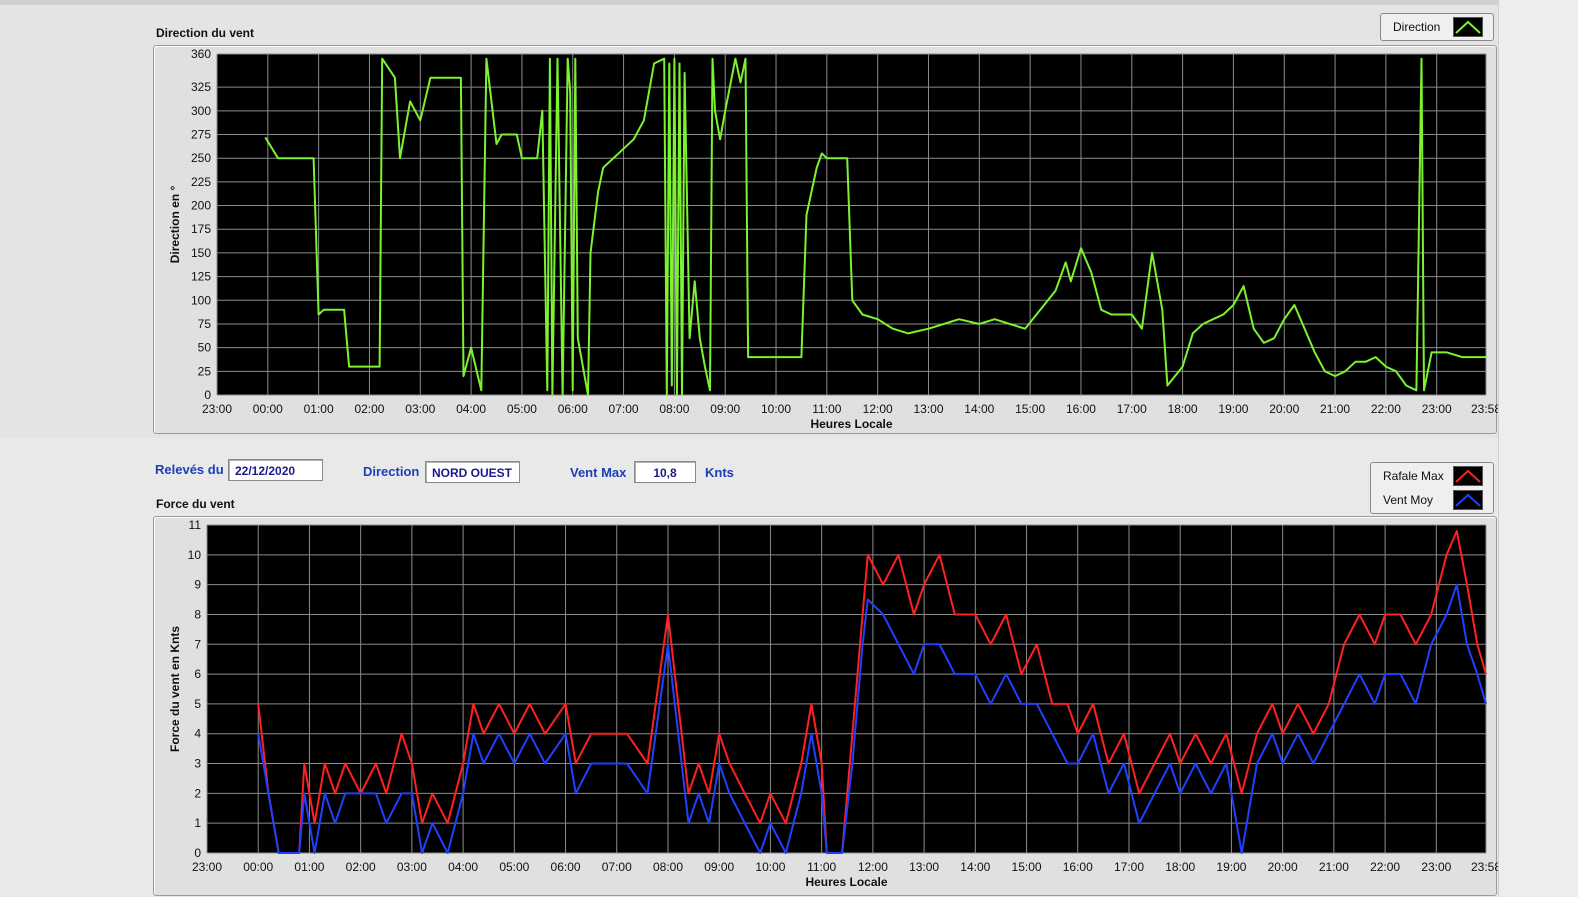  Describe the element at coordinates (522, 409) in the screenshot. I see `direction-x-tick: 05:00` at that location.